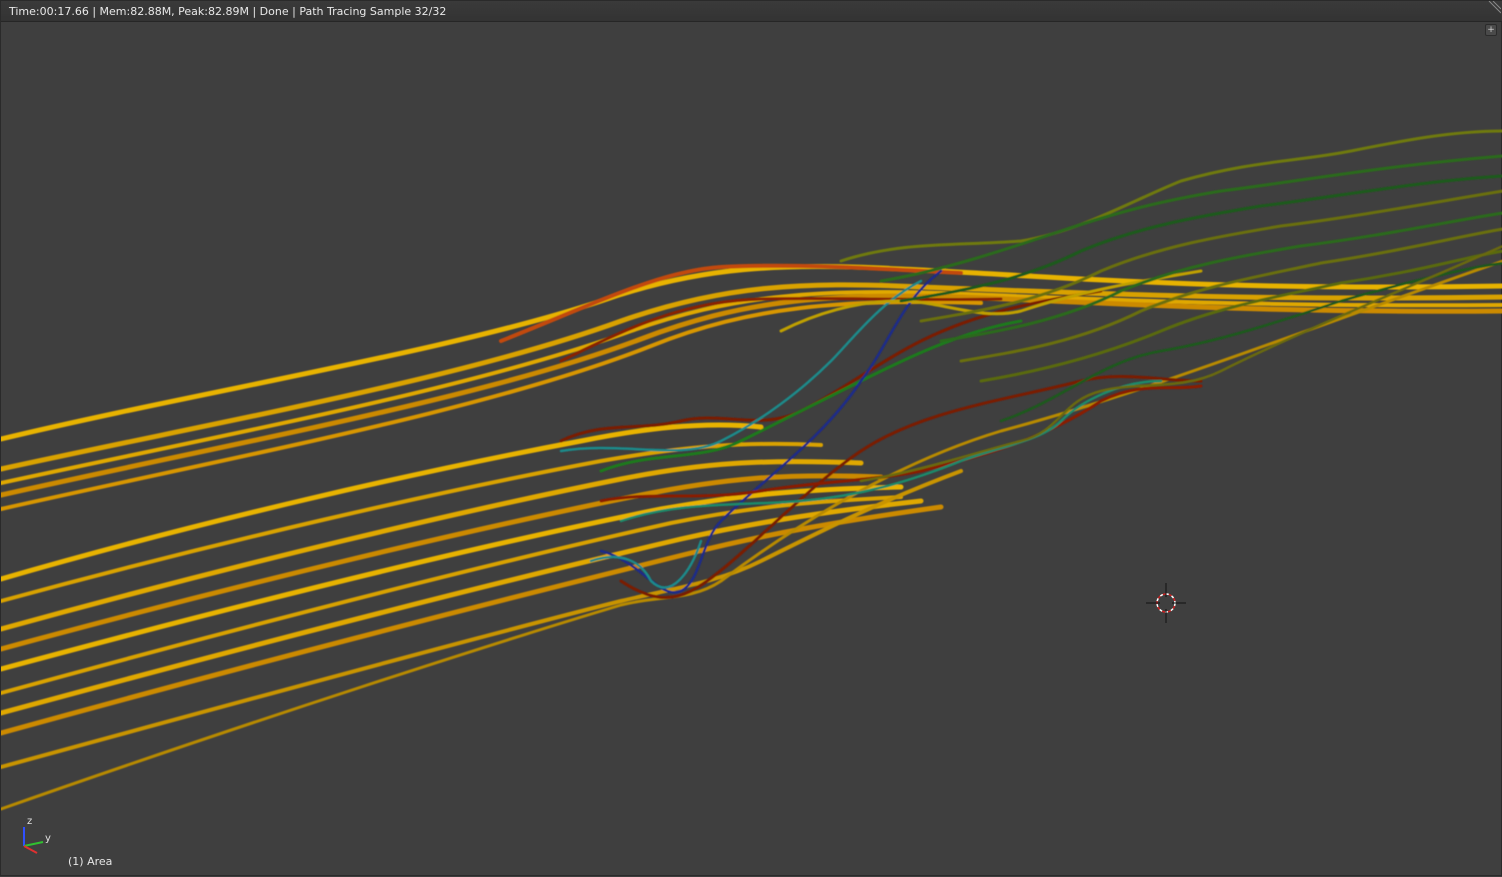 The width and height of the screenshot is (1502, 877). I want to click on active-object-label: (1) Area, so click(90, 861).